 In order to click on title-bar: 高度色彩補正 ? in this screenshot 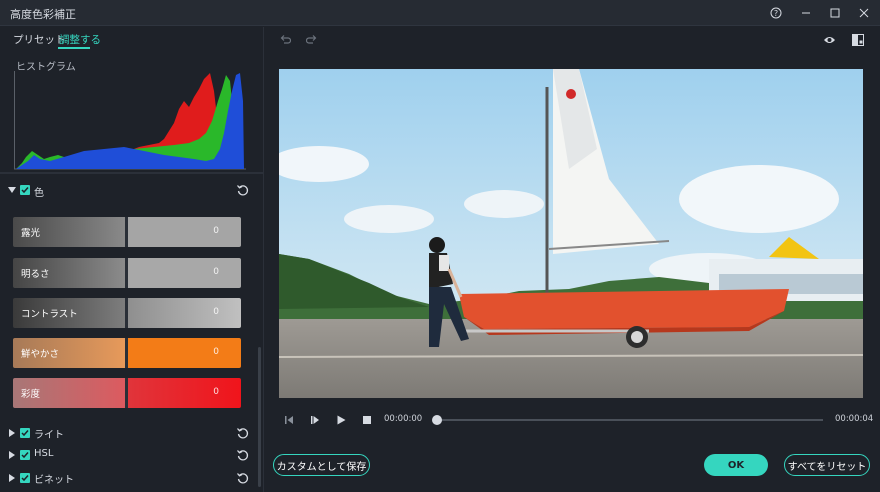, I will do `click(440, 13)`.